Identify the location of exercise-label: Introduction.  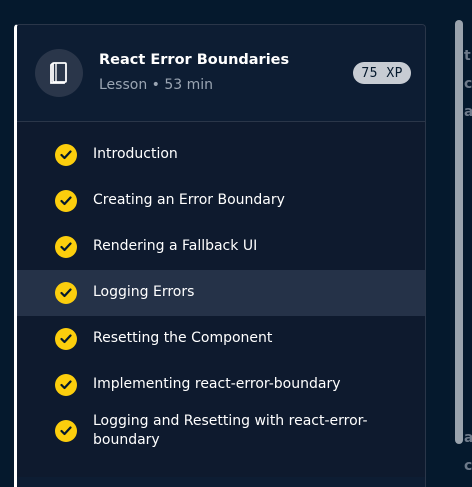
(135, 154).